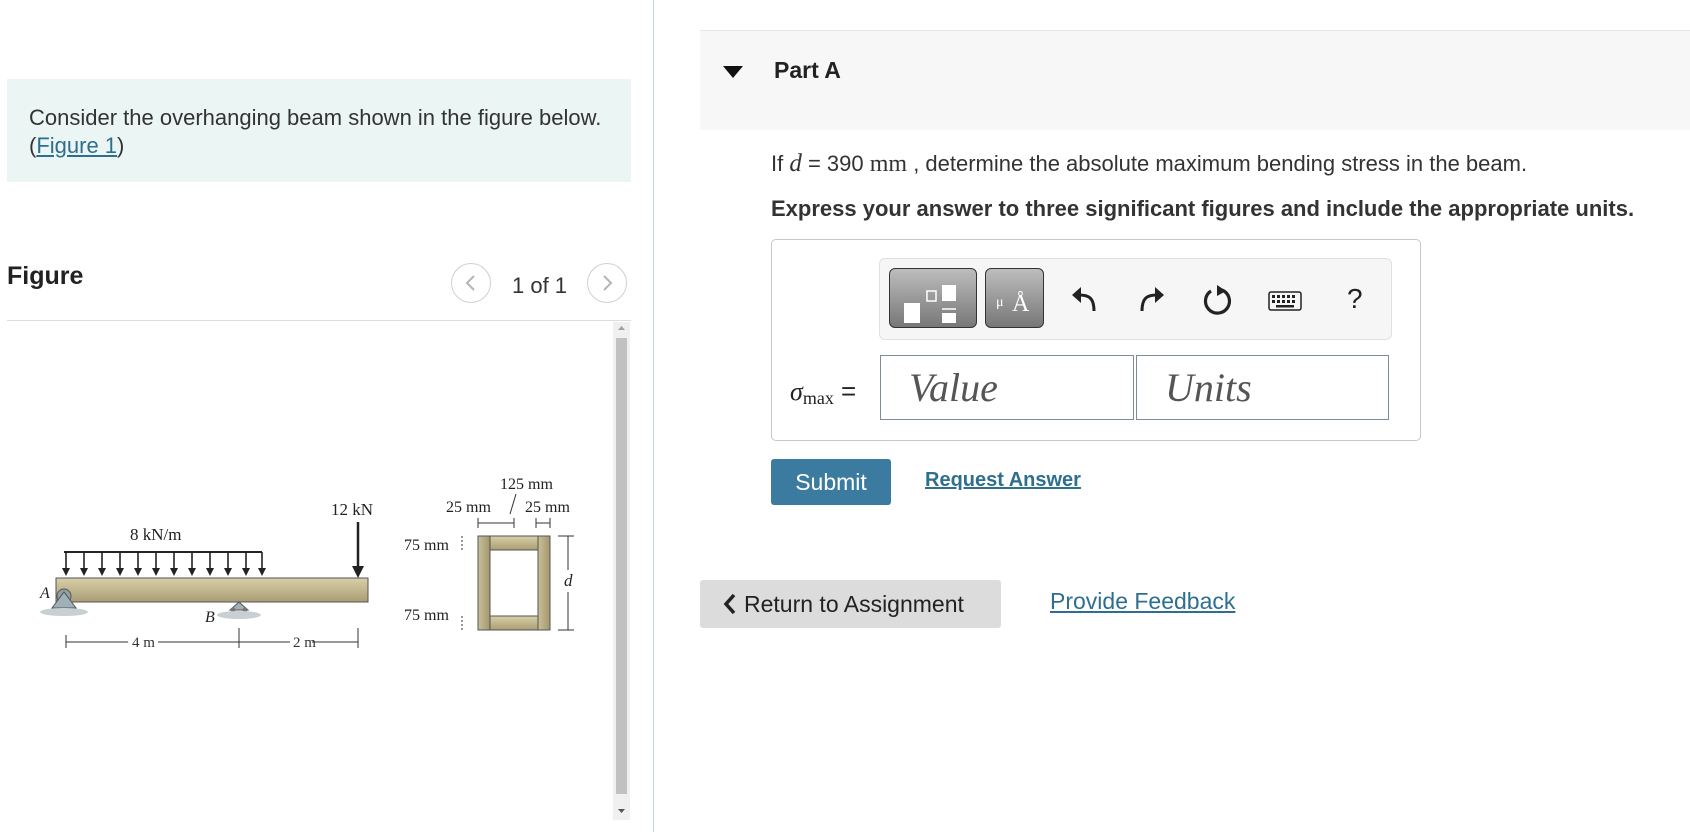 The height and width of the screenshot is (832, 1690). I want to click on request-answer-link: Request Answer, so click(1003, 480).